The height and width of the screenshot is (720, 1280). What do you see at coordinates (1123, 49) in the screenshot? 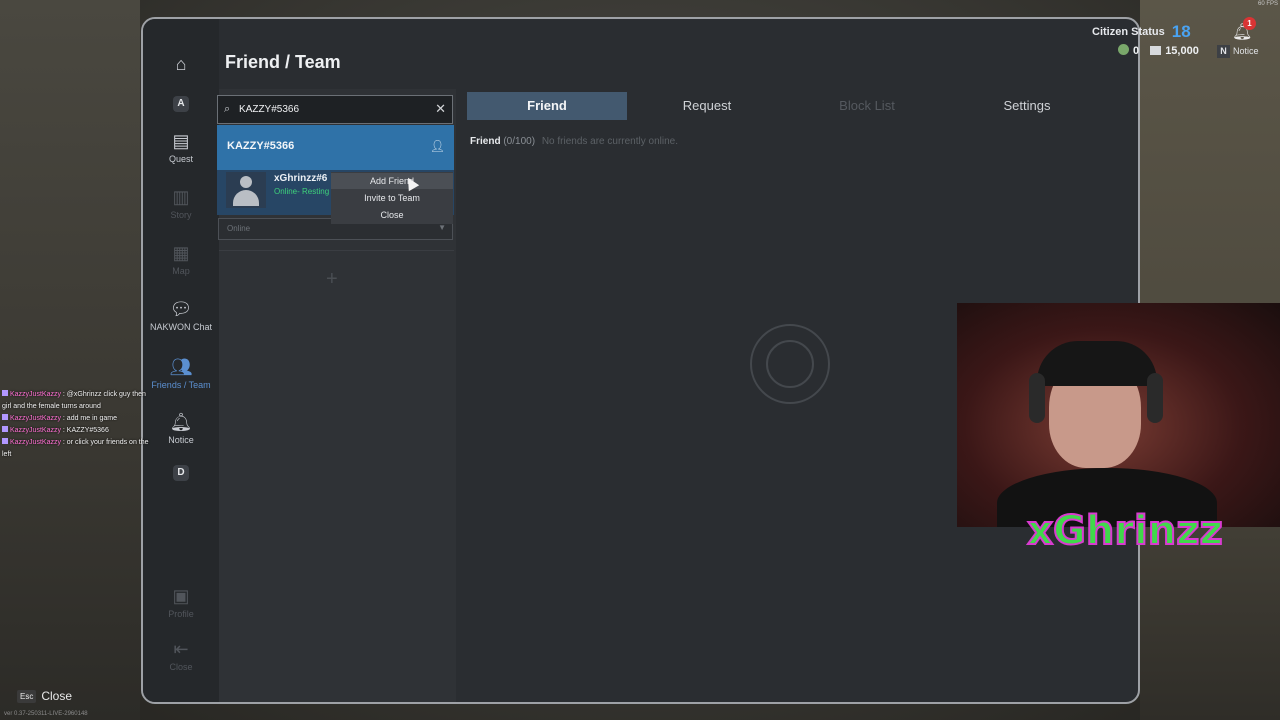
I see `gem-icon` at bounding box center [1123, 49].